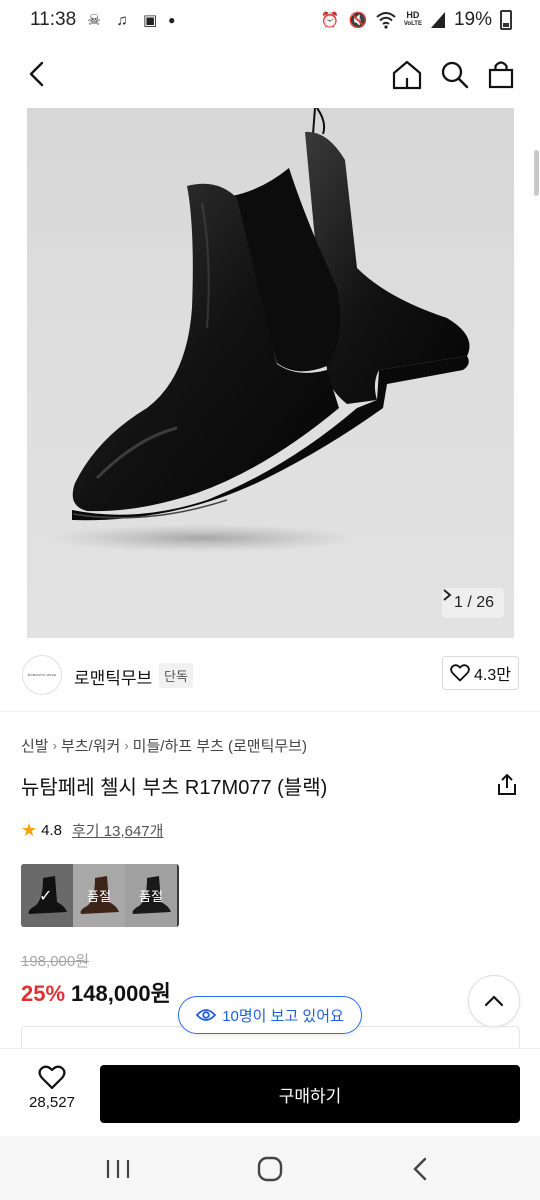  Describe the element at coordinates (447, 595) in the screenshot. I see `chevron-right-icon` at that location.